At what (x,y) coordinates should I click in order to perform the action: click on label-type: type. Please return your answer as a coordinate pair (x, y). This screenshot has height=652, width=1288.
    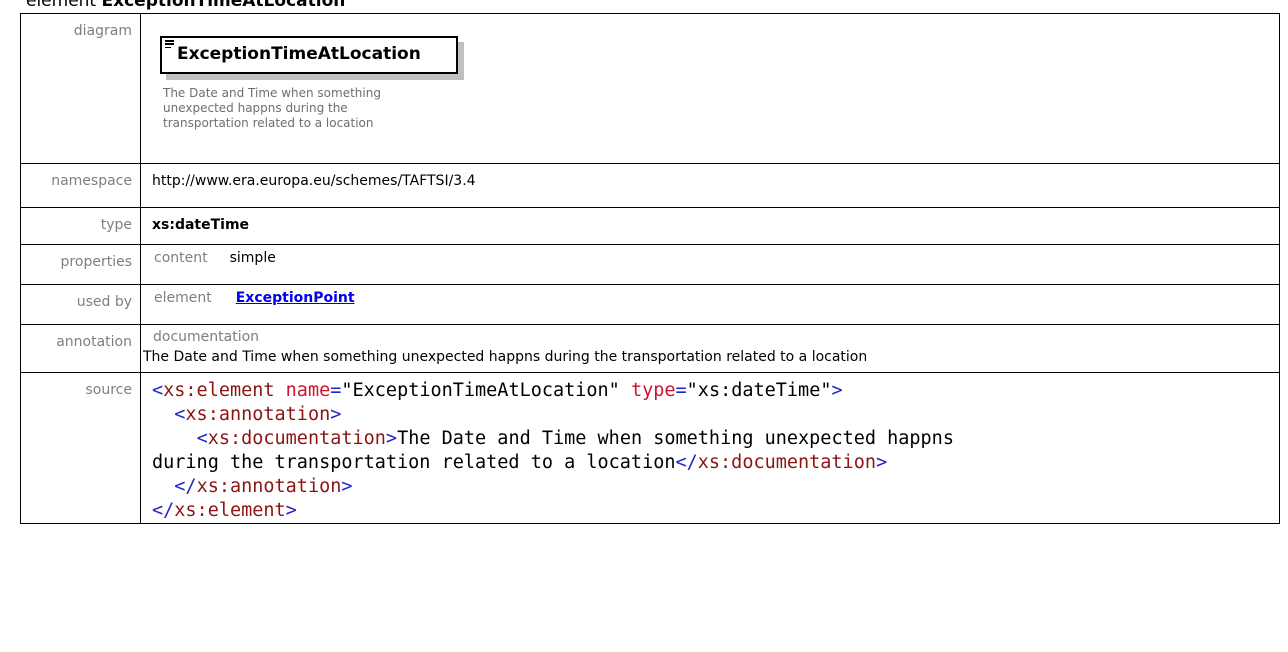
    Looking at the image, I should click on (80, 226).